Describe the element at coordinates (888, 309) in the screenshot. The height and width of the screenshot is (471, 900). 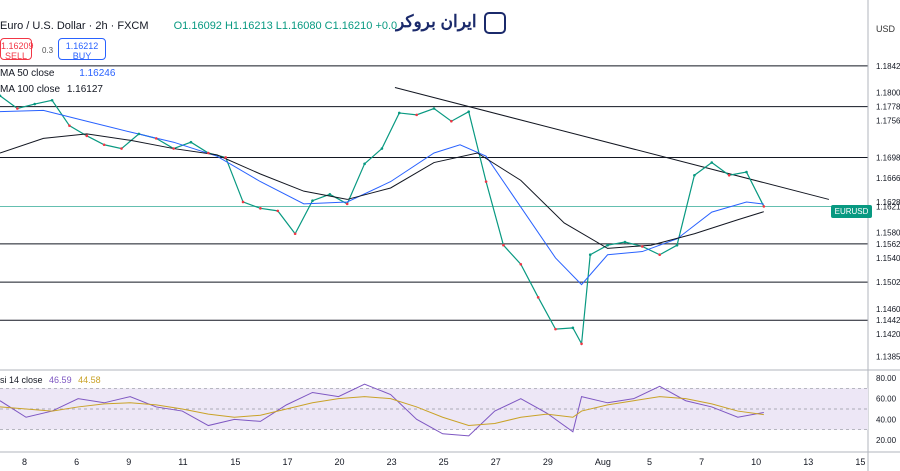
I see `price-tick-label: 1.1460` at that location.